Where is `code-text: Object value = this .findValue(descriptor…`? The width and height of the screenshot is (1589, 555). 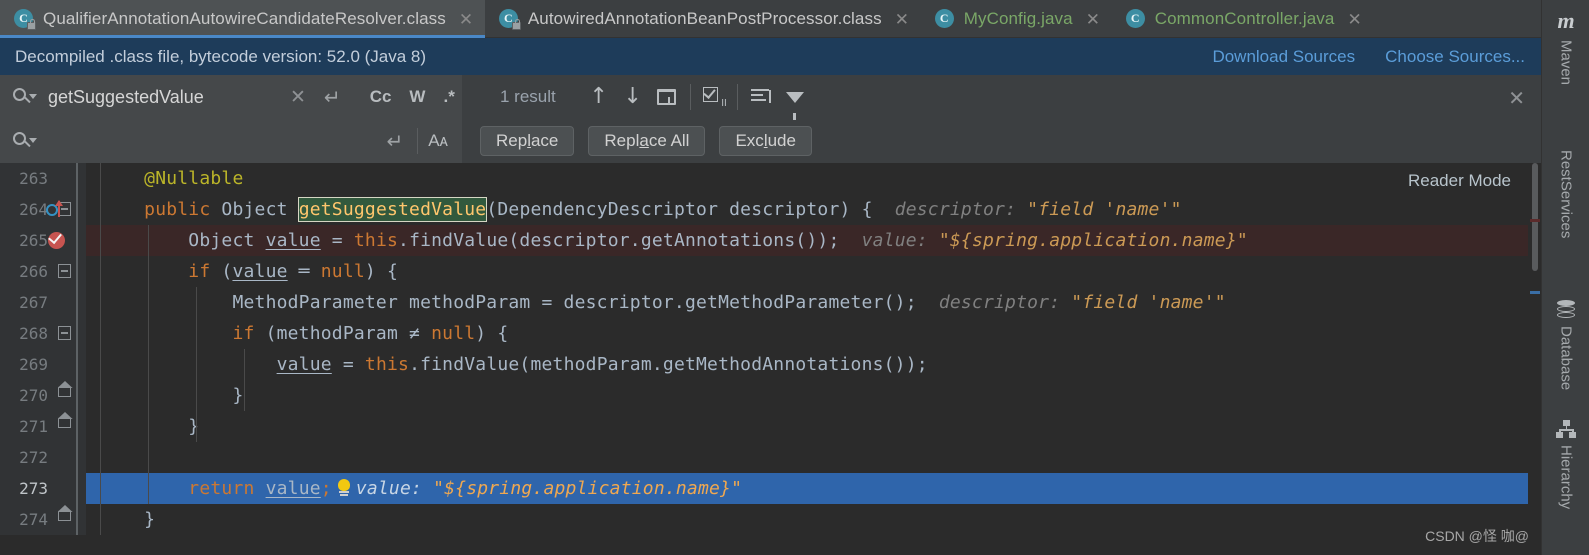 code-text: Object value = this .findValue(descriptor… is located at coordinates (813, 240).